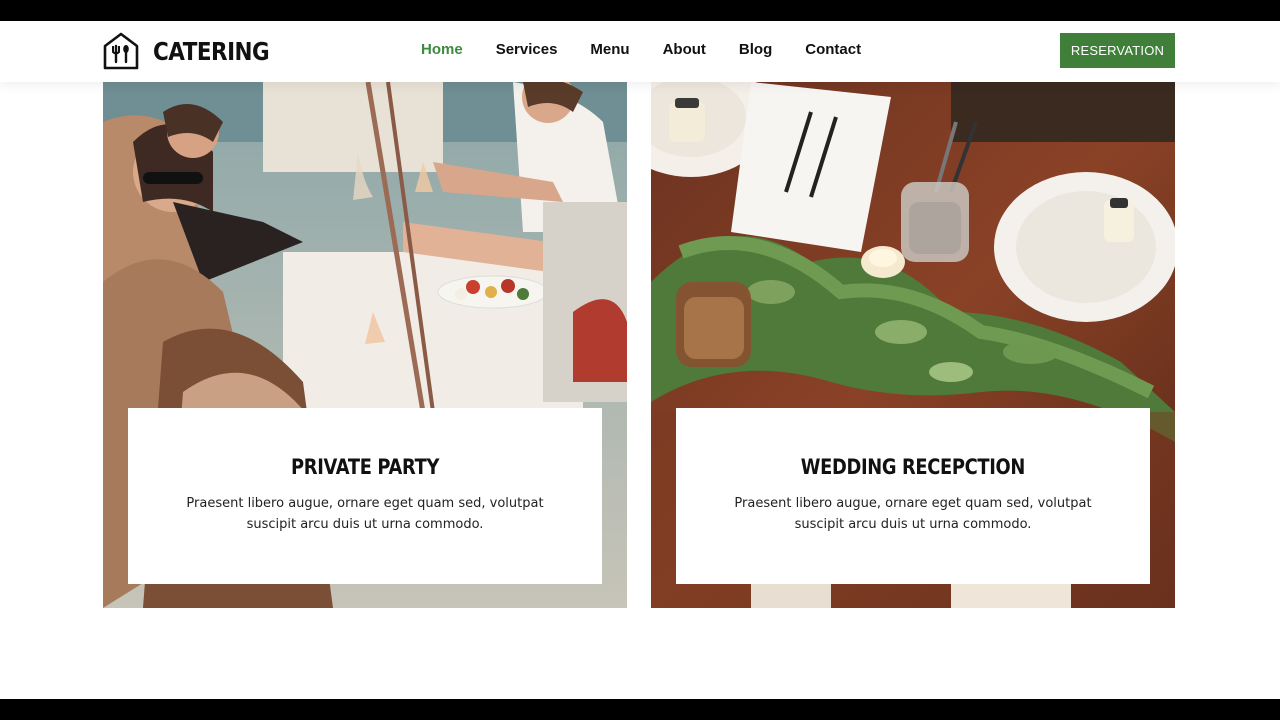 The width and height of the screenshot is (1280, 720). I want to click on nav-contact: Contact, so click(833, 50).